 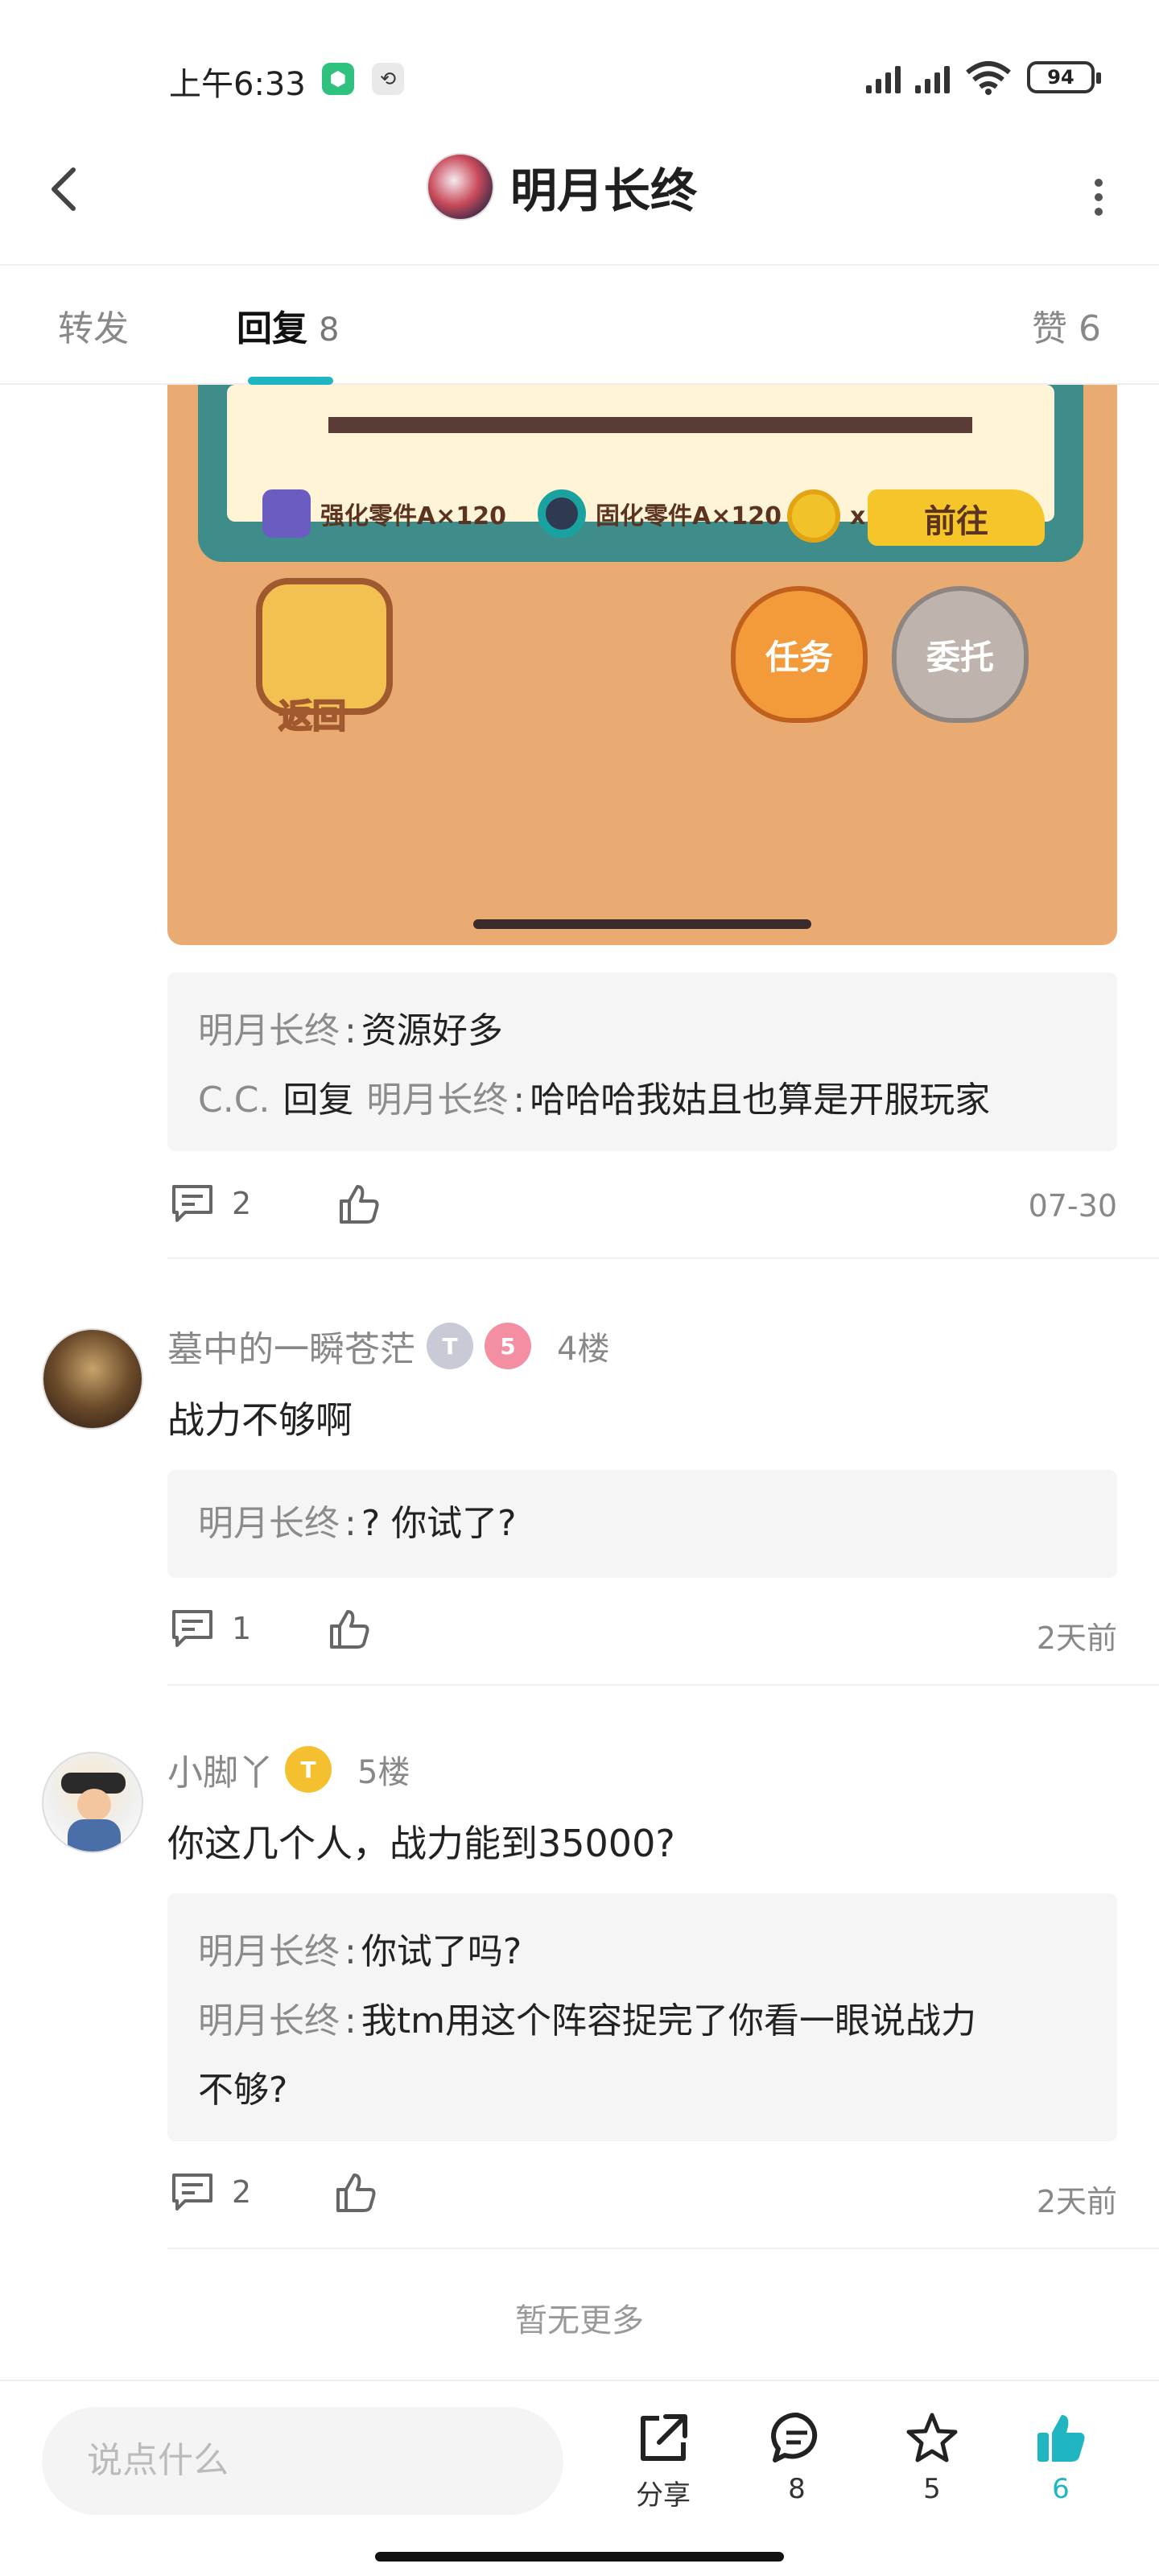 I want to click on comment-button: 1, so click(x=211, y=1628).